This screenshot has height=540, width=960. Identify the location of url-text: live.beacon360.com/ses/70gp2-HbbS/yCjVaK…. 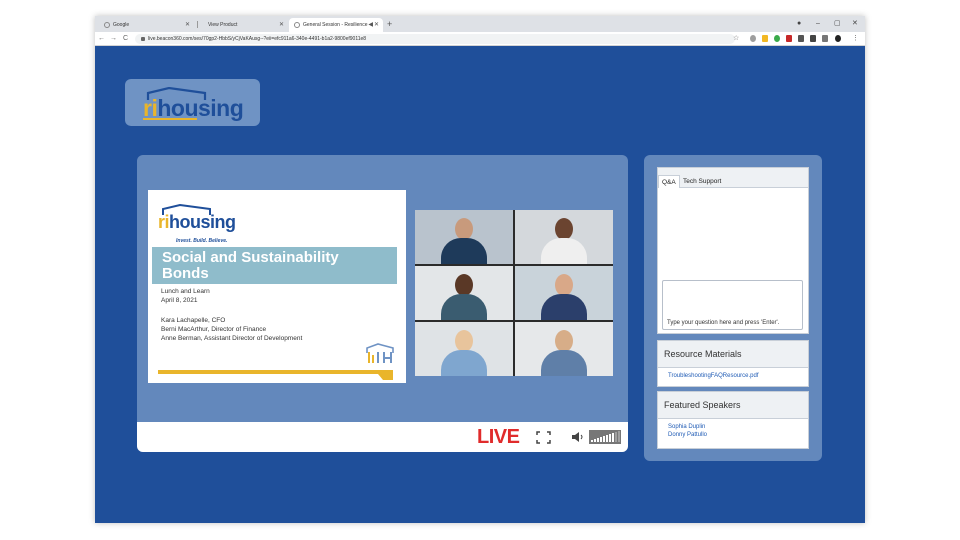
(257, 39).